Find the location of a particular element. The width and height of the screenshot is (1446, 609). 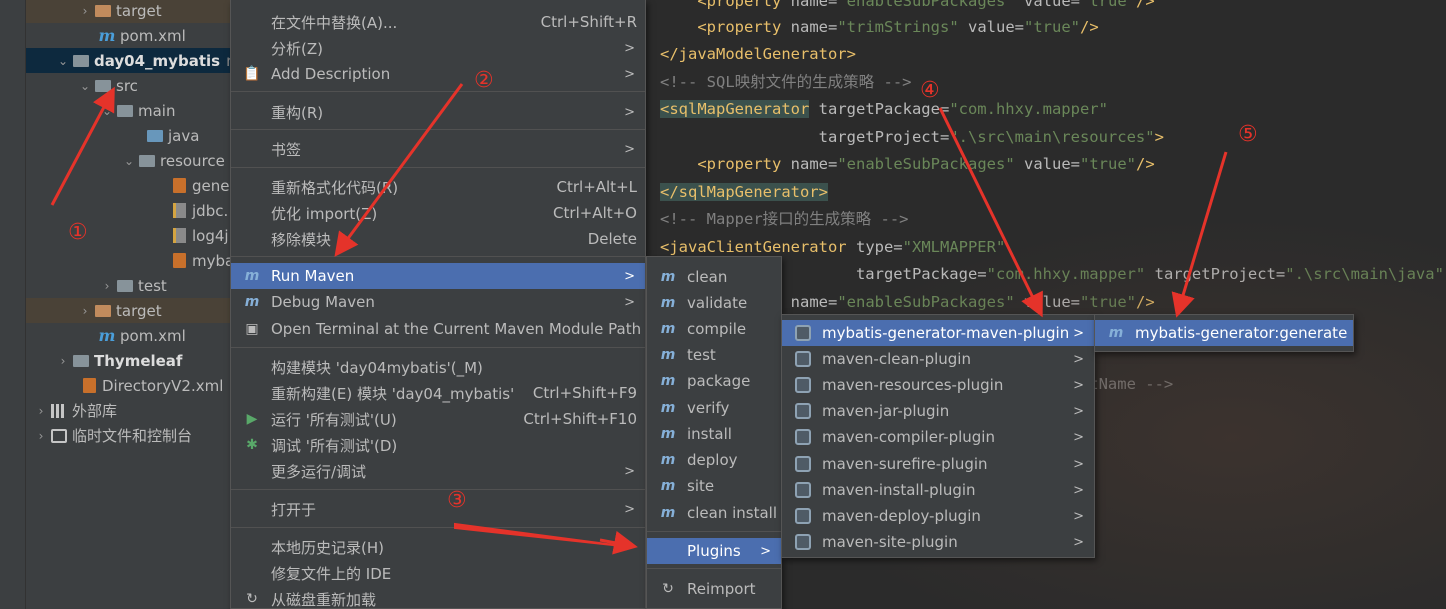

plugin-maven-clean: maven-clean-plugin > is located at coordinates (938, 359).